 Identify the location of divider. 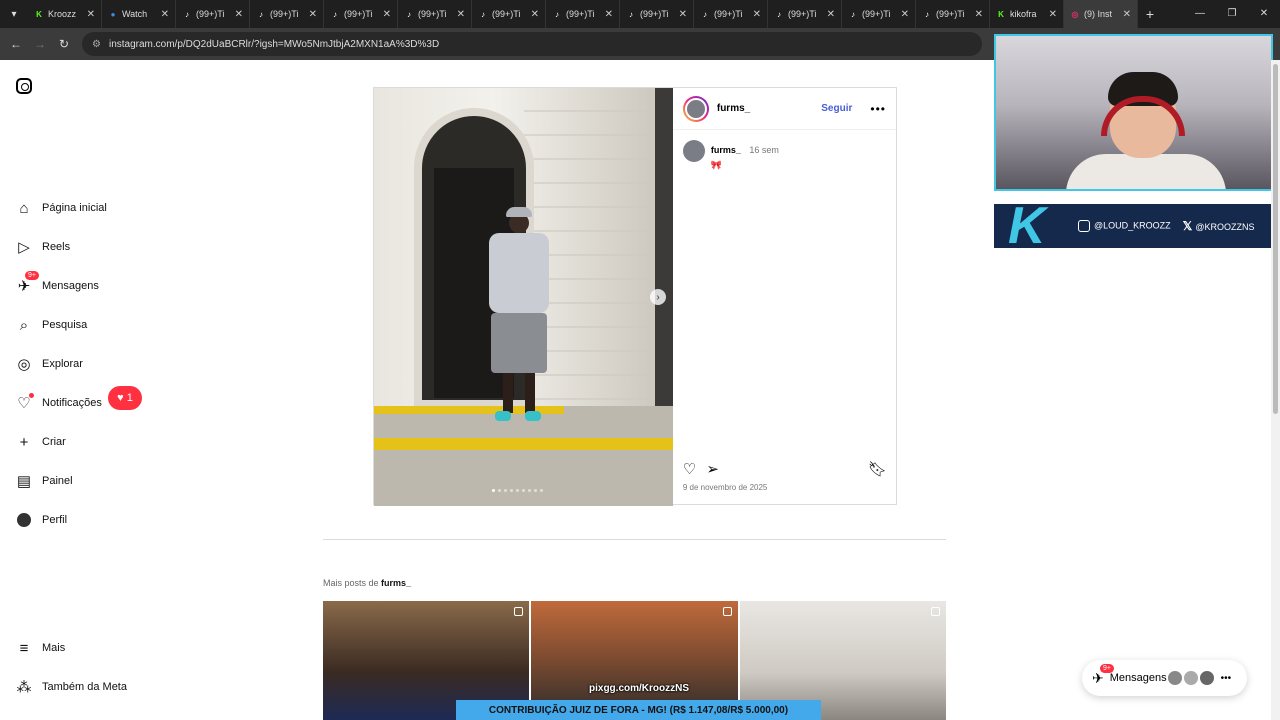
(634, 539).